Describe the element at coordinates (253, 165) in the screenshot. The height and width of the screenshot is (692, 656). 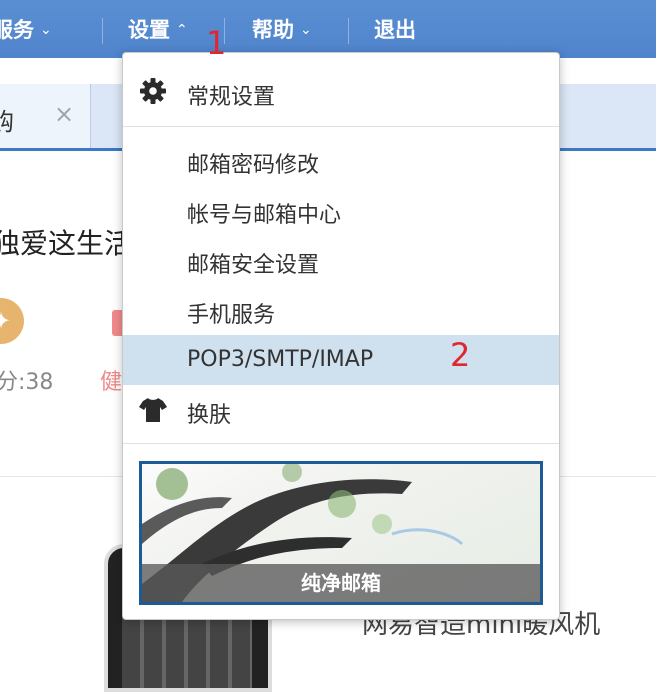
I see `menu-item-label: 邮箱密码修改` at that location.